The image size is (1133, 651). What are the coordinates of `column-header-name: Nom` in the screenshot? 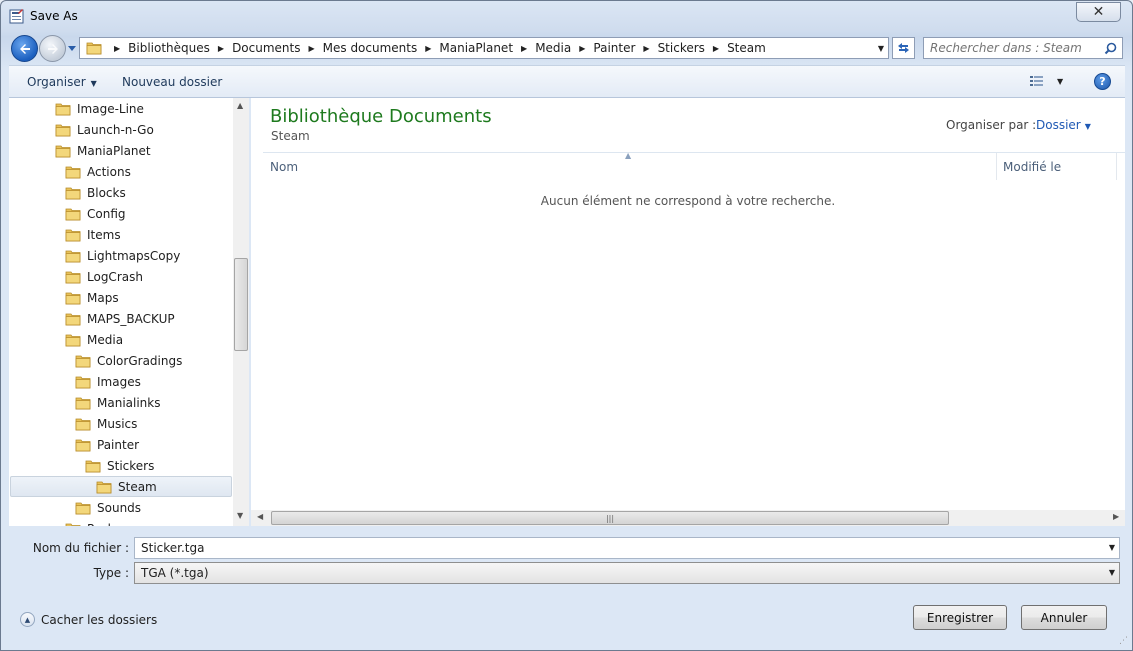 It's located at (284, 167).